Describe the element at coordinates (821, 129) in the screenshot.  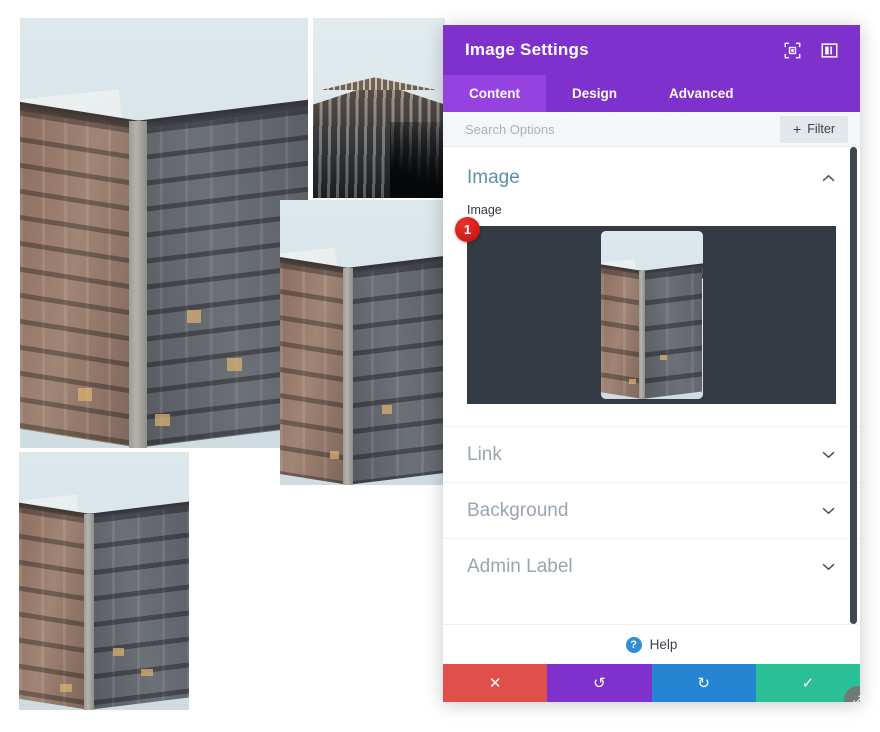
I see `filter-button-label: Filter` at that location.